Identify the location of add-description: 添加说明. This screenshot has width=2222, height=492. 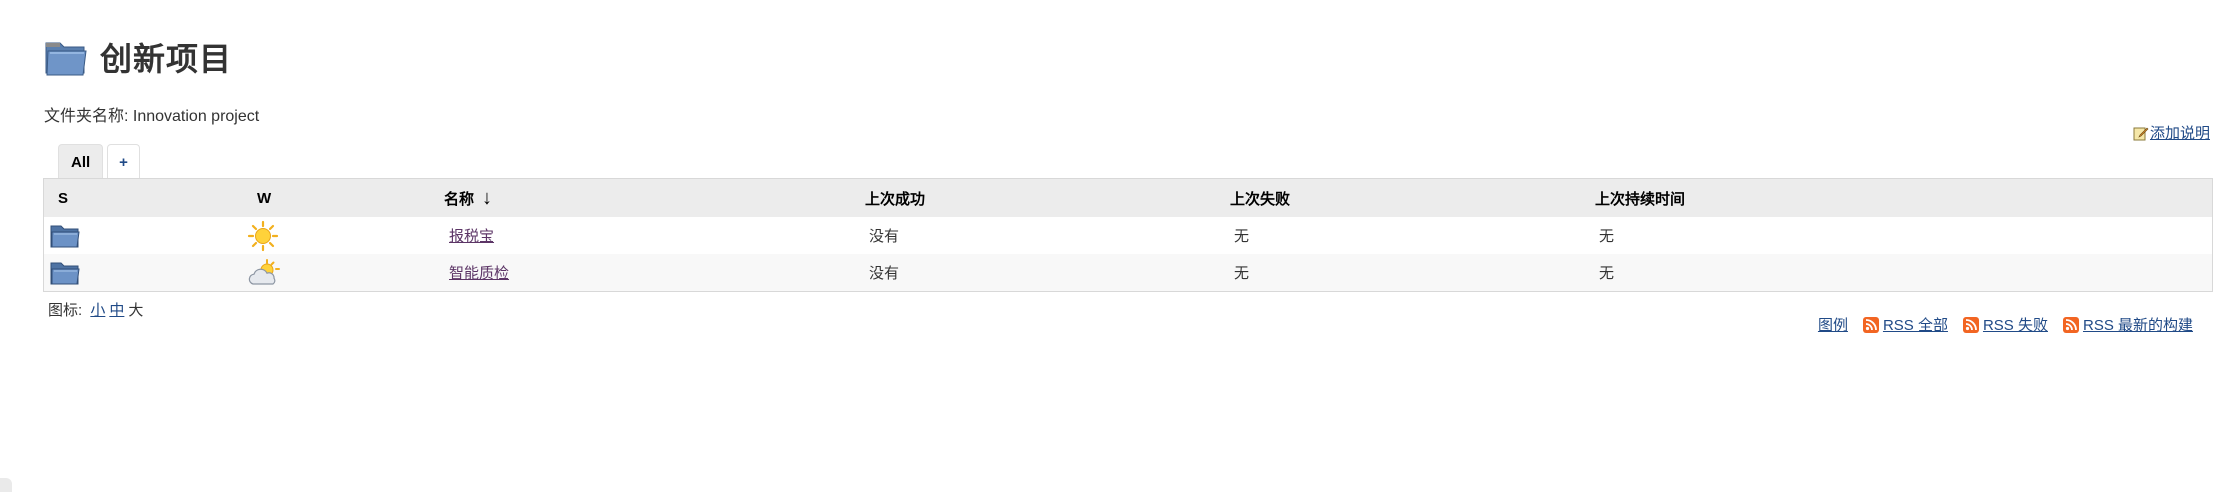
(2171, 132).